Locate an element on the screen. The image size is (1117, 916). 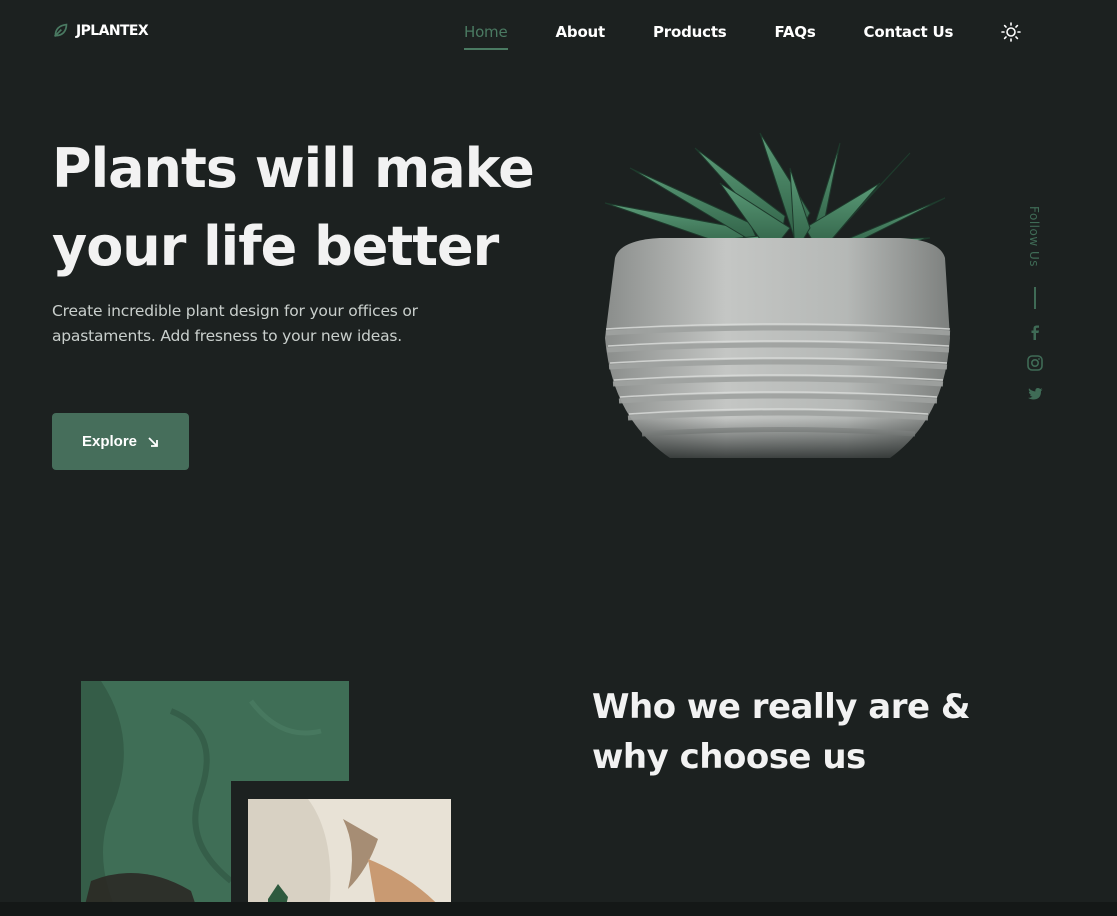
about-title-line-1: Who we really are & is located at coordinates (781, 707).